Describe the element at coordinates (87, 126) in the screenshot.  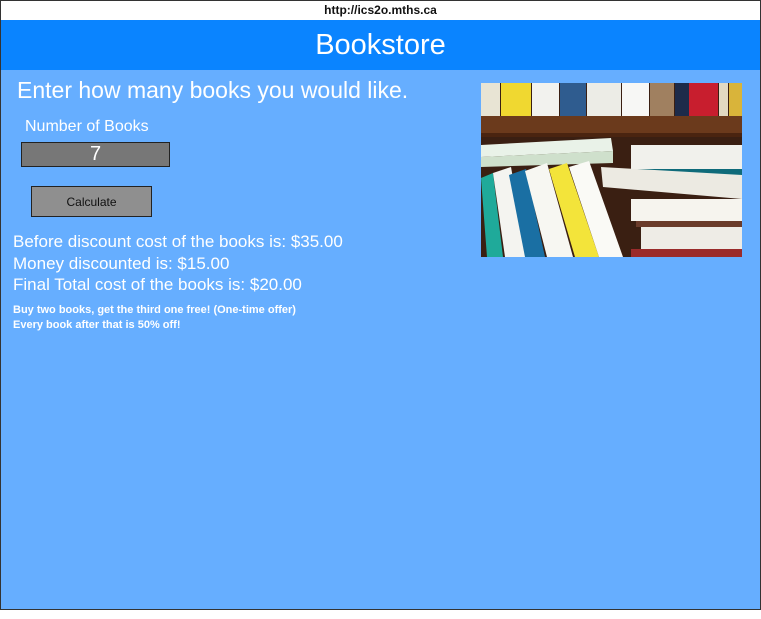
I see `number-of-books-label: Number of Books` at that location.